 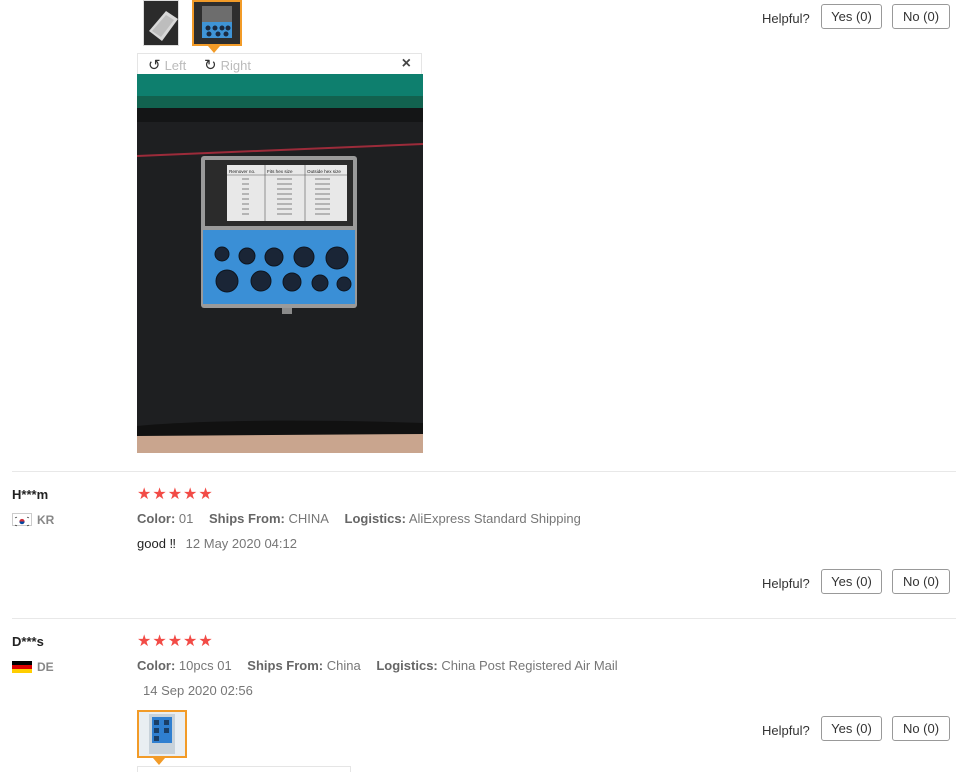 What do you see at coordinates (205, 665) in the screenshot?
I see `color-value: 10pcs 01` at bounding box center [205, 665].